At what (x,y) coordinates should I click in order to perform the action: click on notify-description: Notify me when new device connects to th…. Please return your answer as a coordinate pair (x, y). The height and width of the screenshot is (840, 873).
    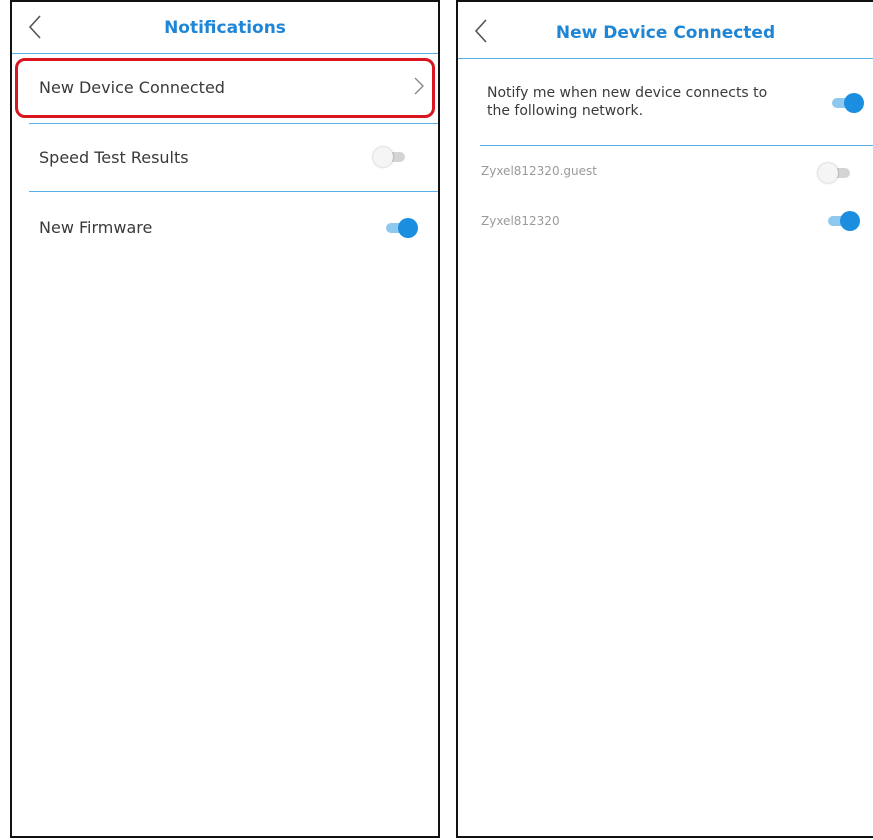
    Looking at the image, I should click on (627, 102).